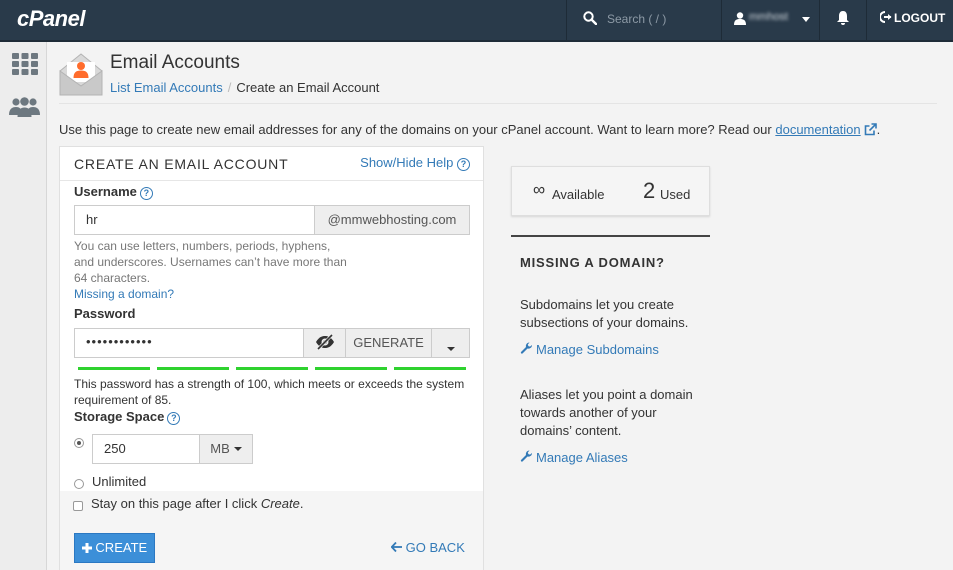 The width and height of the screenshot is (953, 570). I want to click on logout-button: LOGOUT, so click(909, 20).